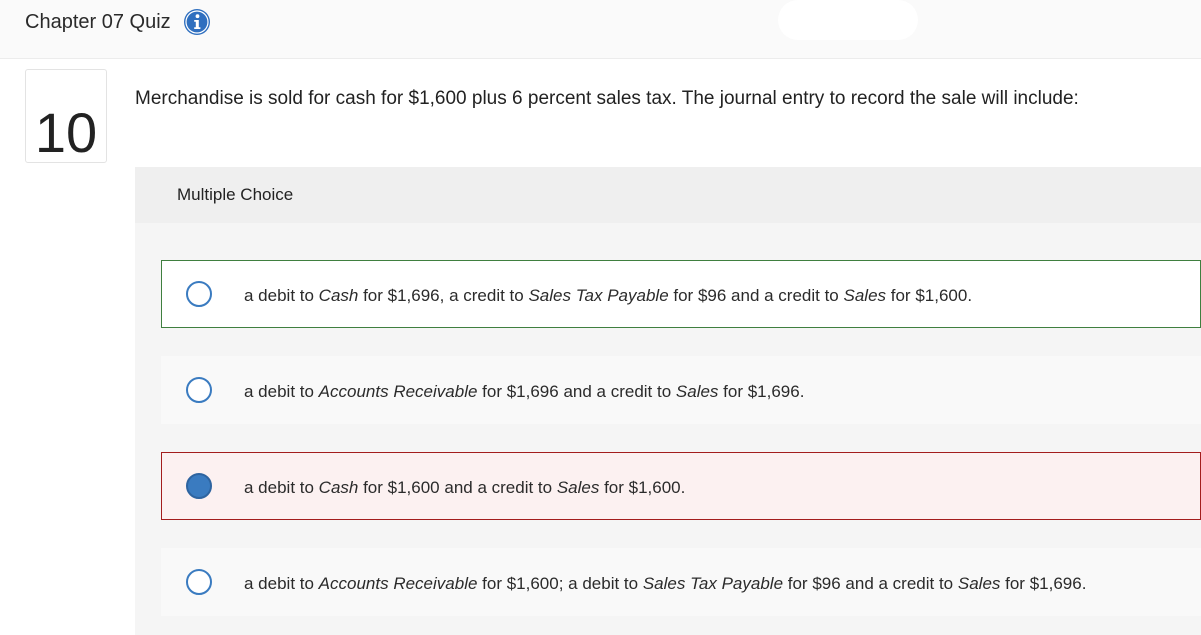 The height and width of the screenshot is (635, 1201). I want to click on question-number: 10, so click(66, 132).